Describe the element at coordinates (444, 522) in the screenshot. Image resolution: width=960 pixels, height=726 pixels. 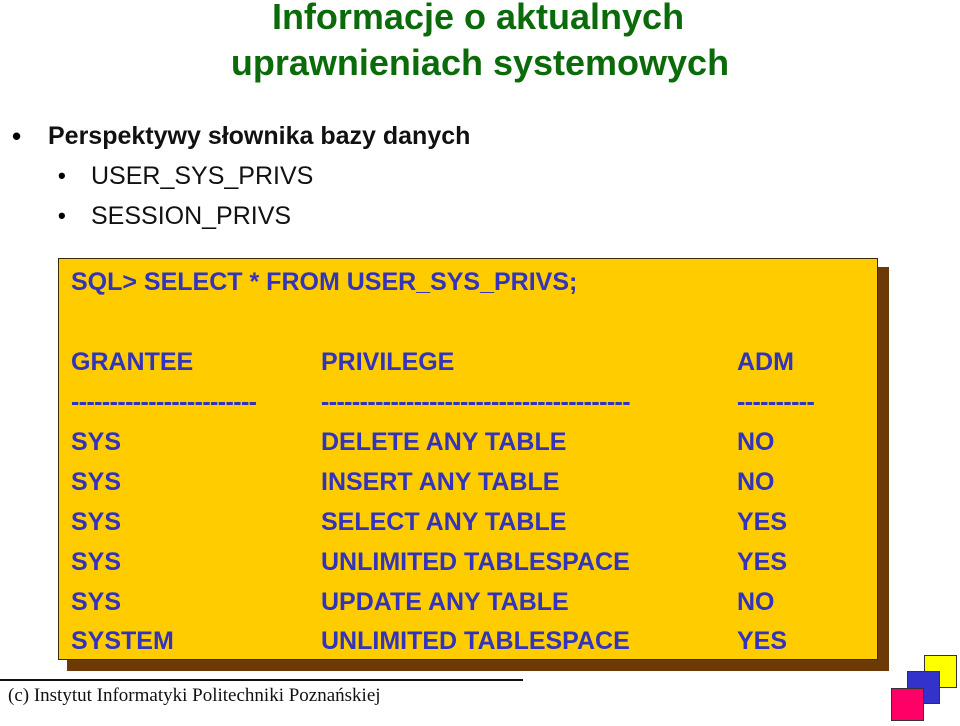
I see `cell-privilege: SELECT ANY TABLE` at that location.